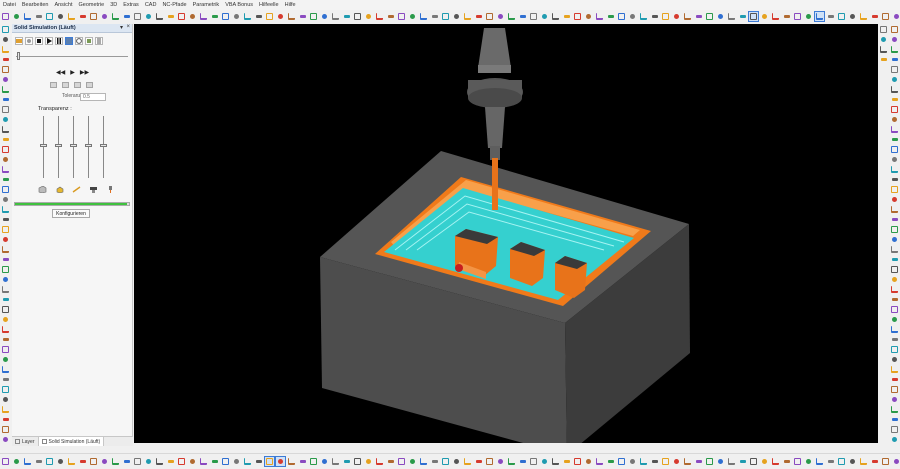 The height and width of the screenshot is (469, 900). What do you see at coordinates (92, 5) in the screenshot?
I see `menu-item: Geometrie` at bounding box center [92, 5].